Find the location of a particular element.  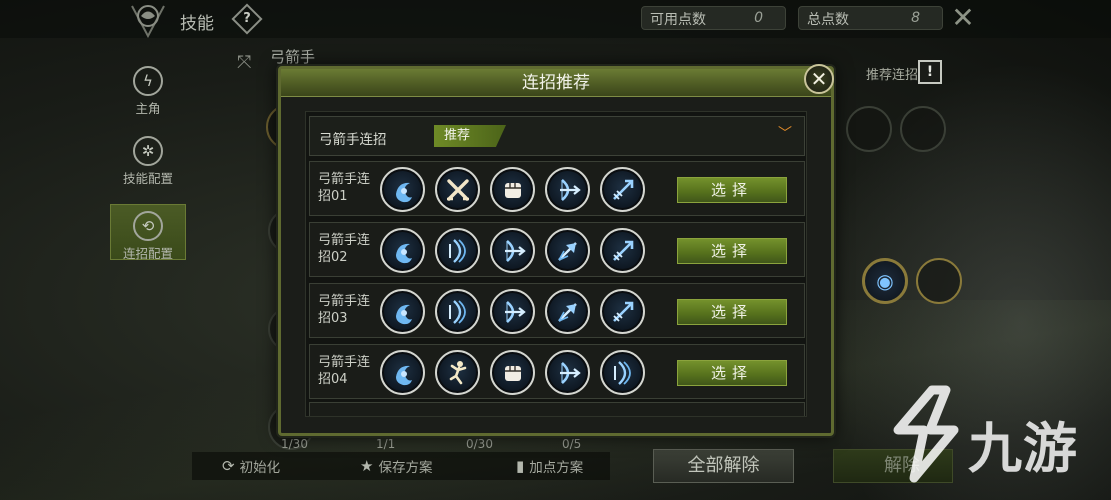

combo-row: 弓箭手连招04 选择 is located at coordinates (557, 371).